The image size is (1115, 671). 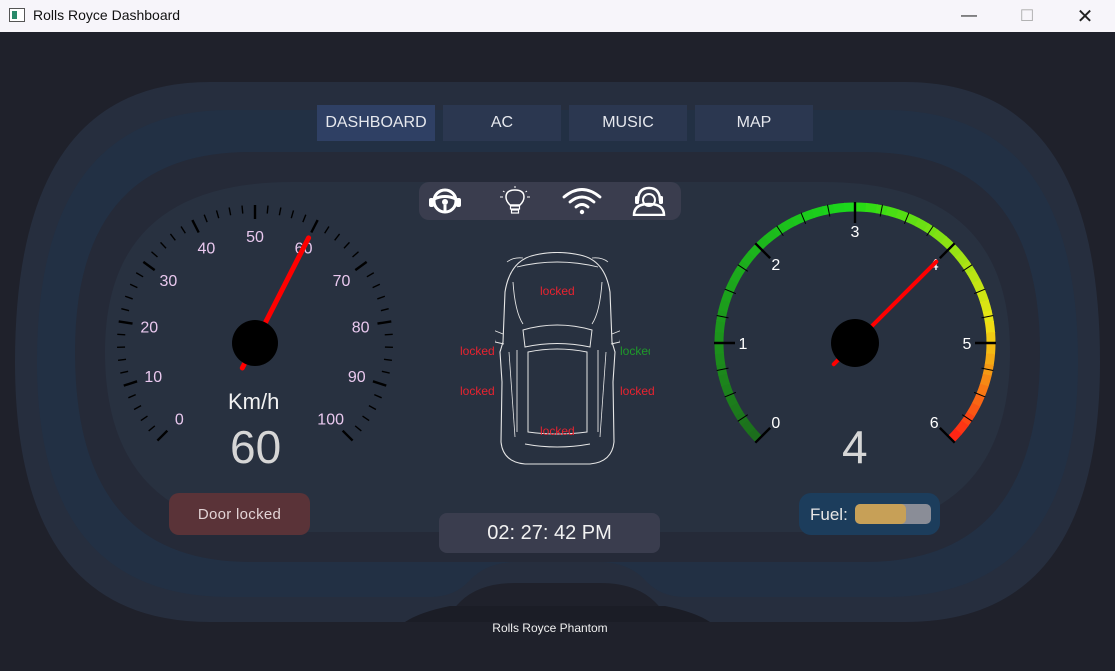 I want to click on rpm-tick-label: 5, so click(x=967, y=344).